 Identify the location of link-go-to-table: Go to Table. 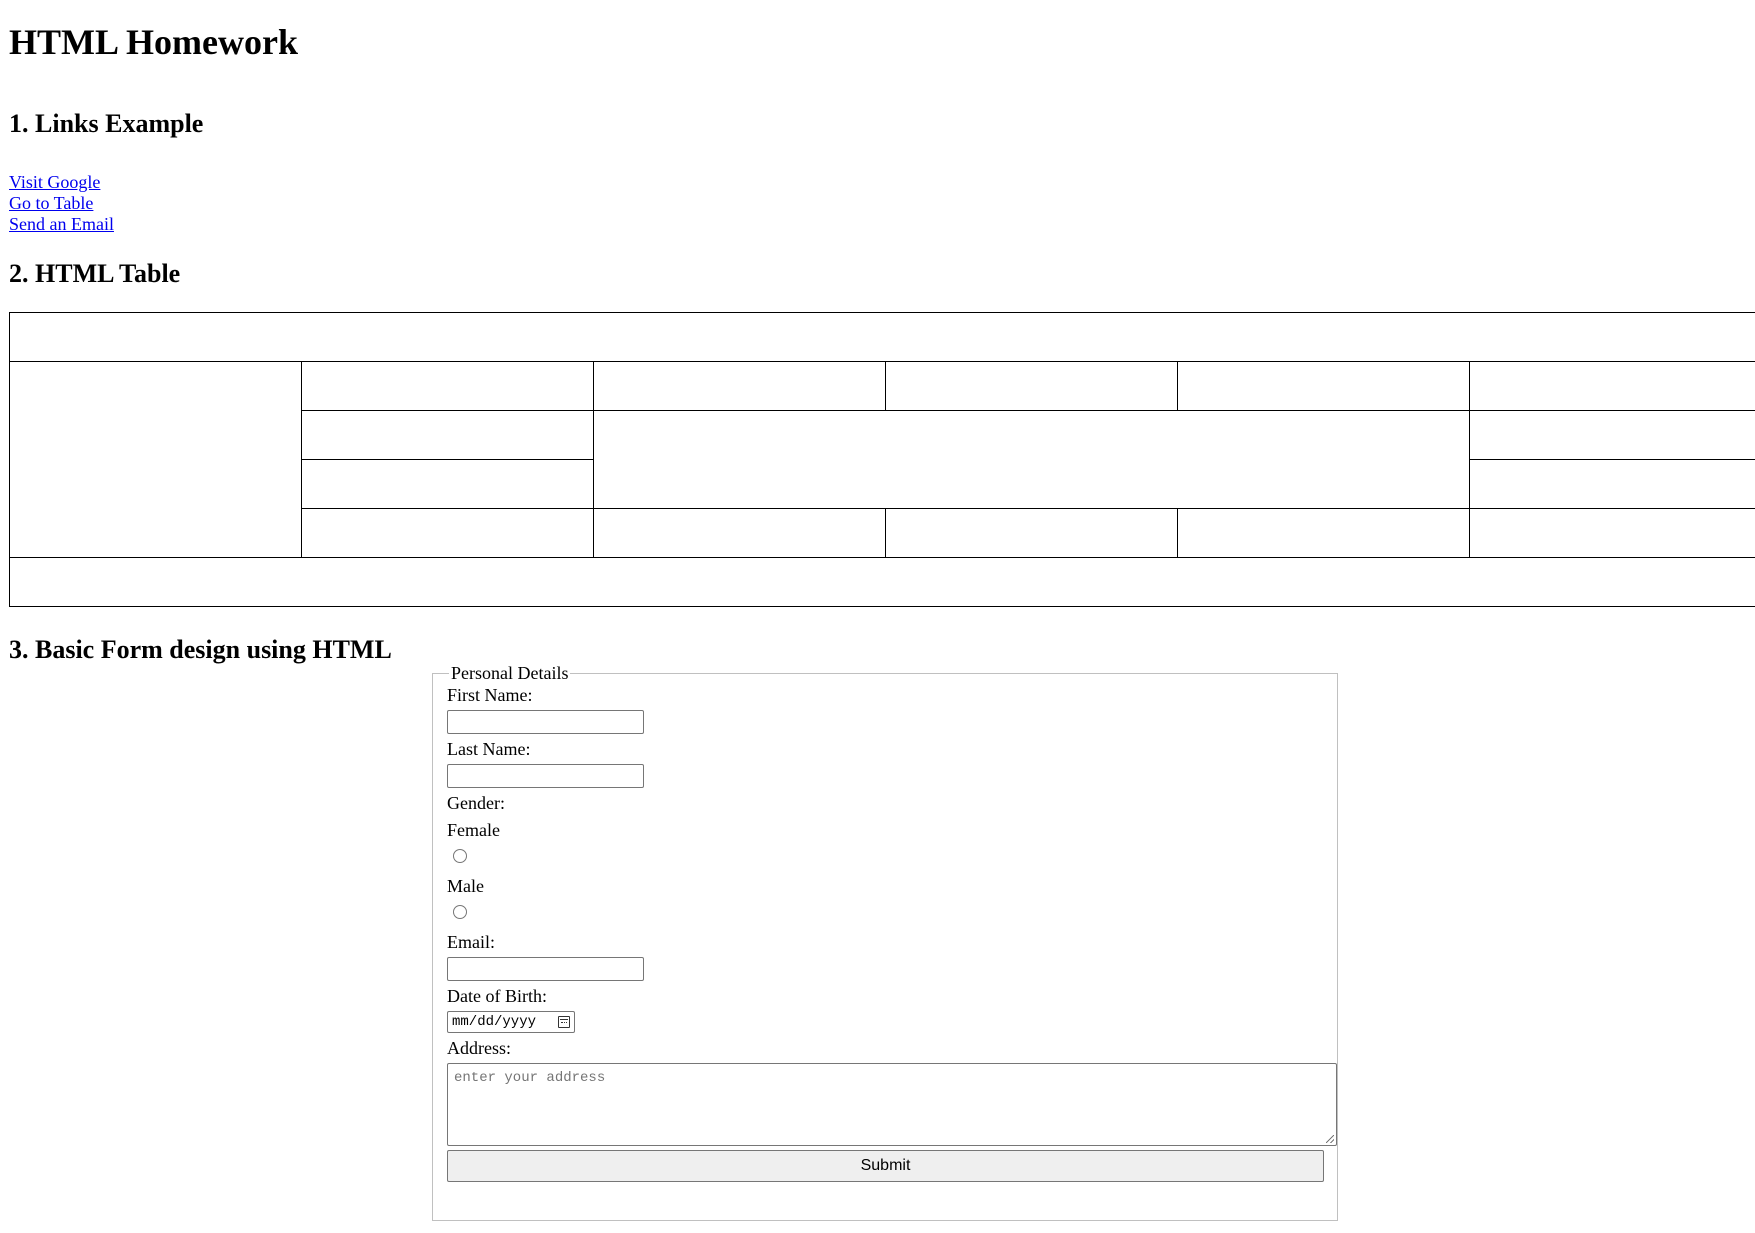
(877, 203).